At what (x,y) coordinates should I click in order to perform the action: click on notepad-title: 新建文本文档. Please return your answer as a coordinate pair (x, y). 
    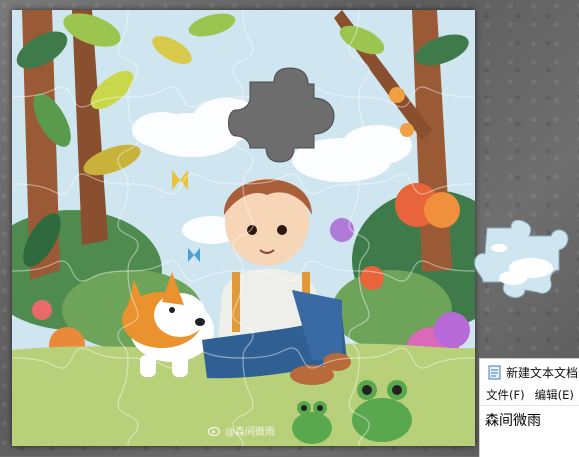
    Looking at the image, I should click on (542, 372).